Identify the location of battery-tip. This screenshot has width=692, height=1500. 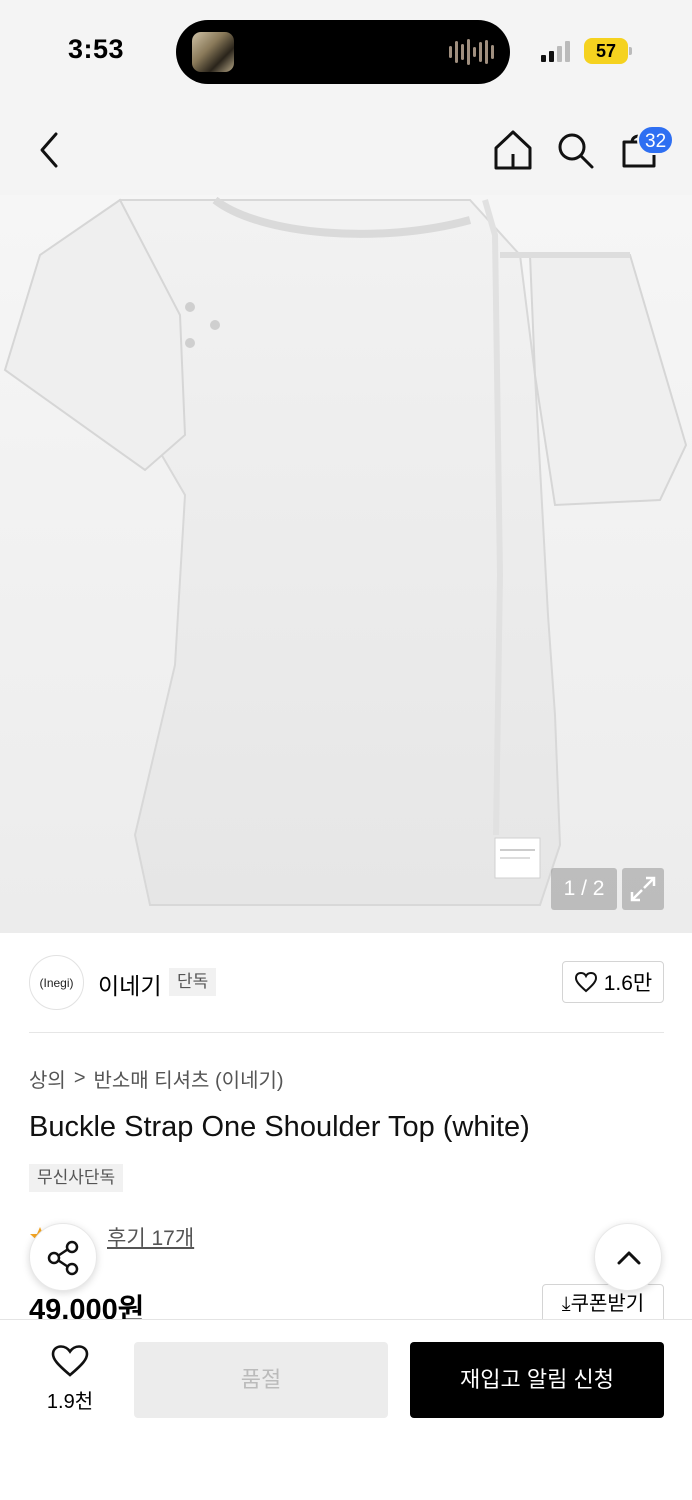
(630, 51).